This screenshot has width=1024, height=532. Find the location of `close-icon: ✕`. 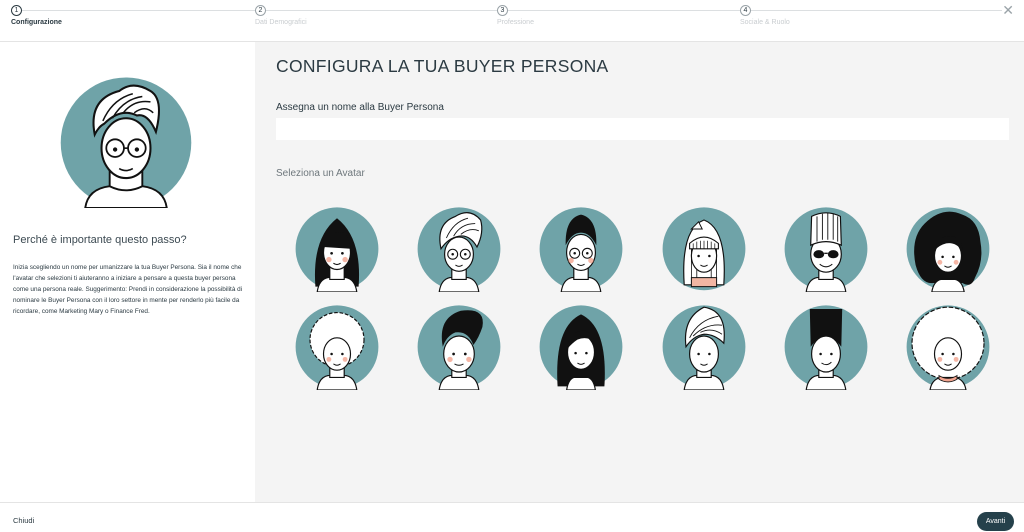

close-icon: ✕ is located at coordinates (1008, 10).